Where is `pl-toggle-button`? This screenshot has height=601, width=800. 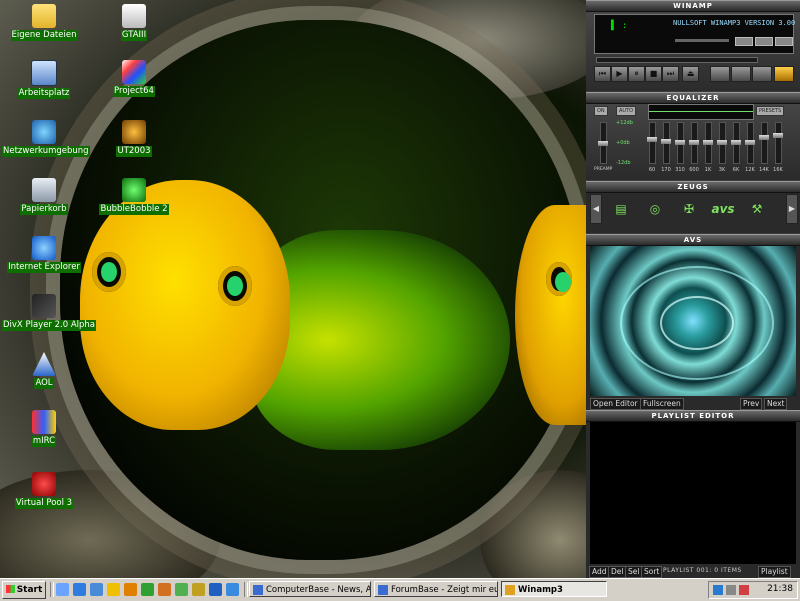
pl-toggle-button is located at coordinates (764, 41).